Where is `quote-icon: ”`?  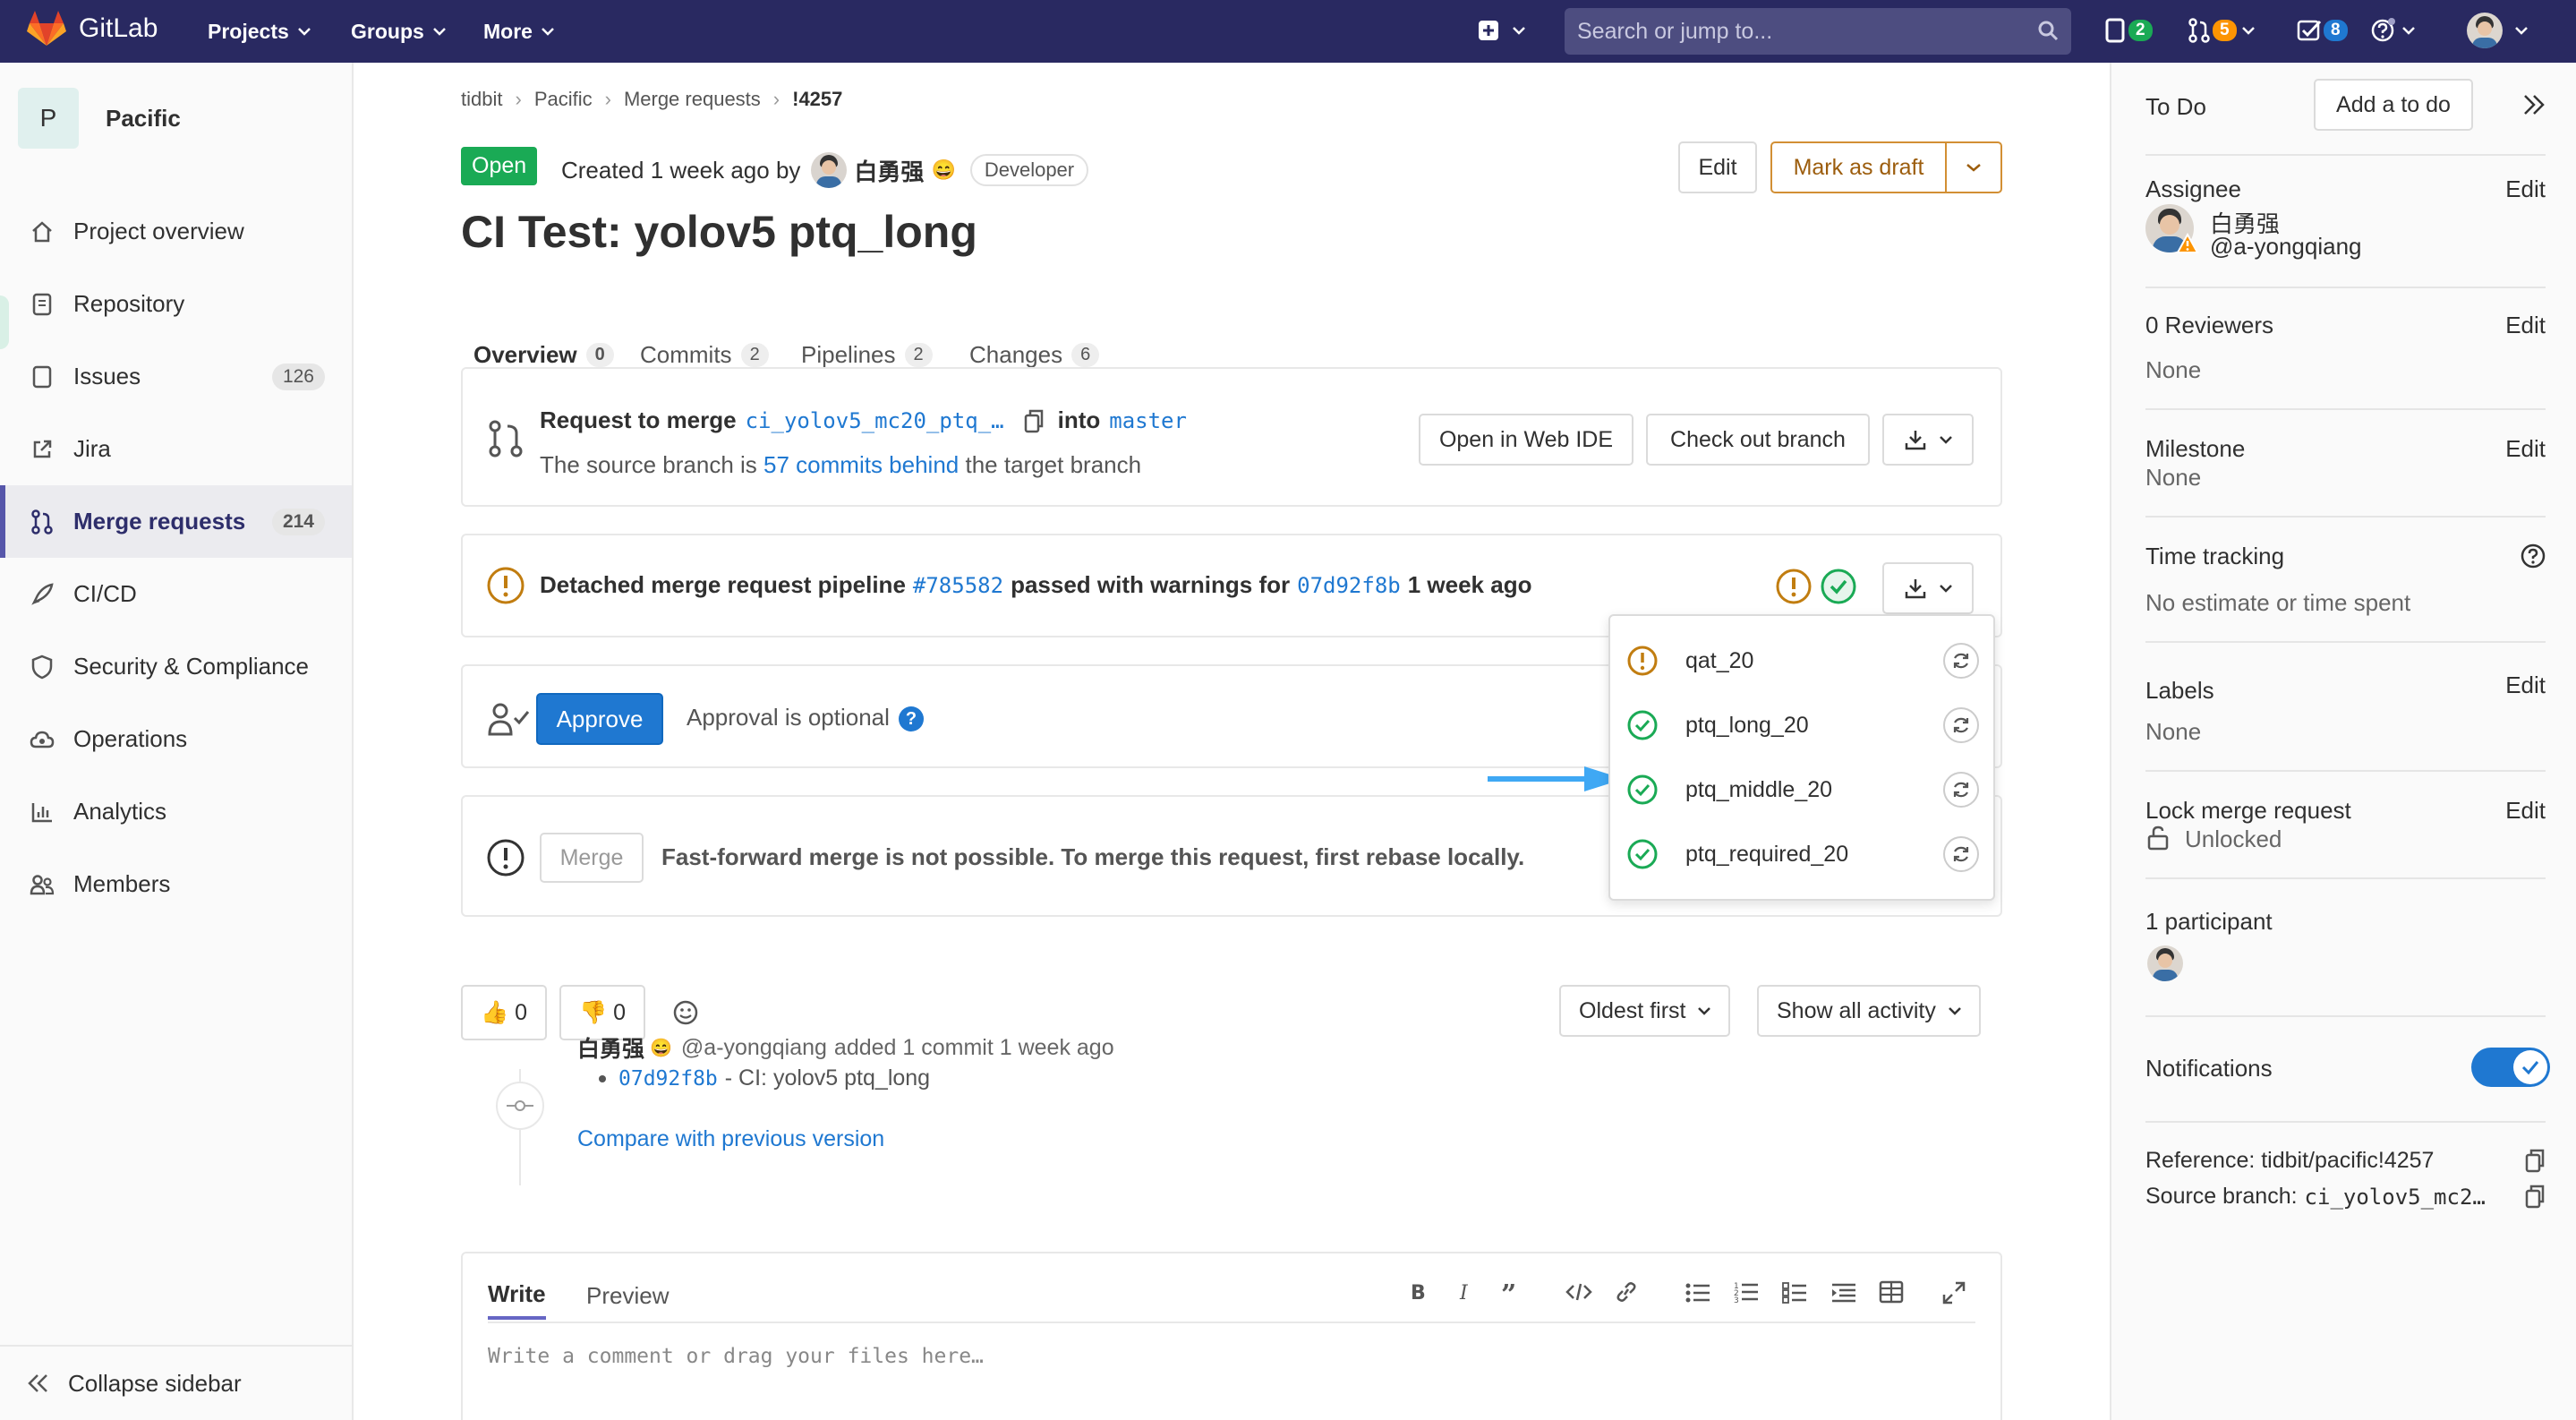
quote-icon: ” is located at coordinates (1511, 1292).